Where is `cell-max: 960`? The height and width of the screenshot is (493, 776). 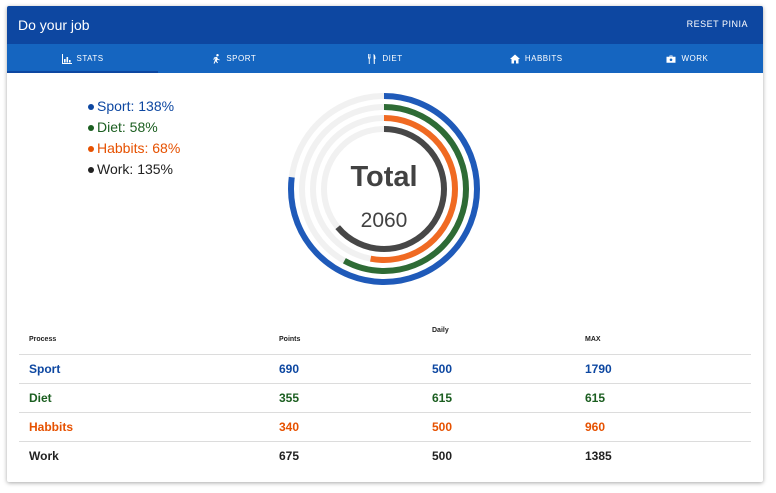
cell-max: 960 is located at coordinates (663, 427).